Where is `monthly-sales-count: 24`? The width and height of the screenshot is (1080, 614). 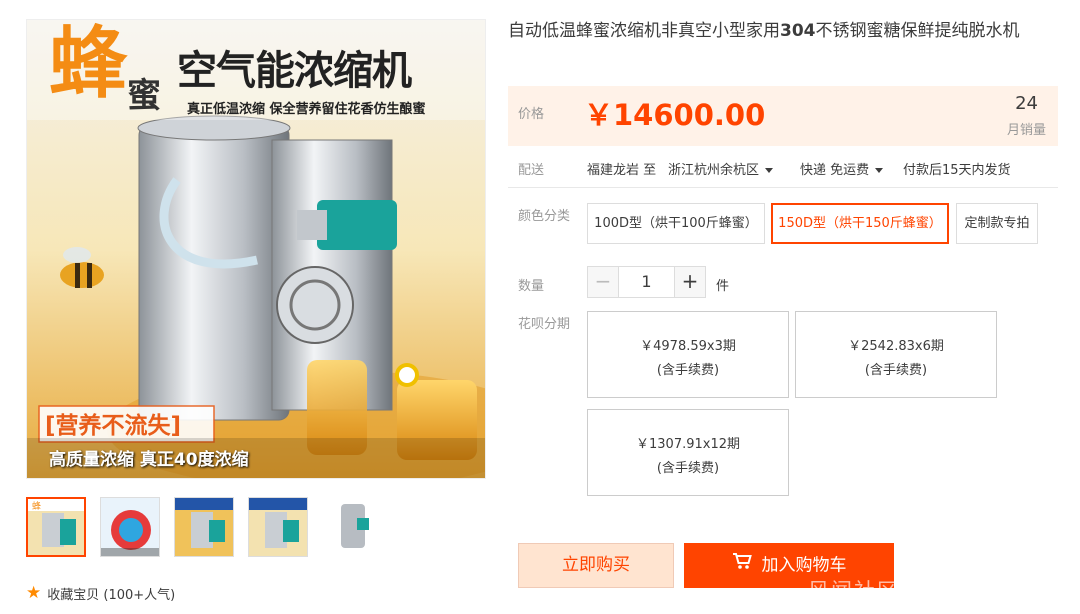 monthly-sales-count: 24 is located at coordinates (1026, 103).